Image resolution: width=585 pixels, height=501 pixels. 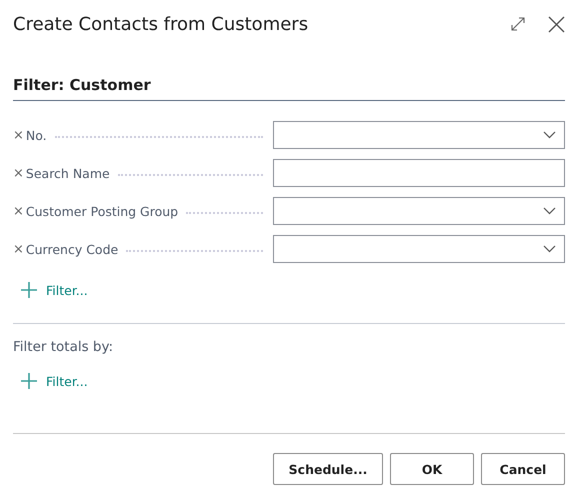 What do you see at coordinates (72, 249) in the screenshot?
I see `filter-label: Currency Code` at bounding box center [72, 249].